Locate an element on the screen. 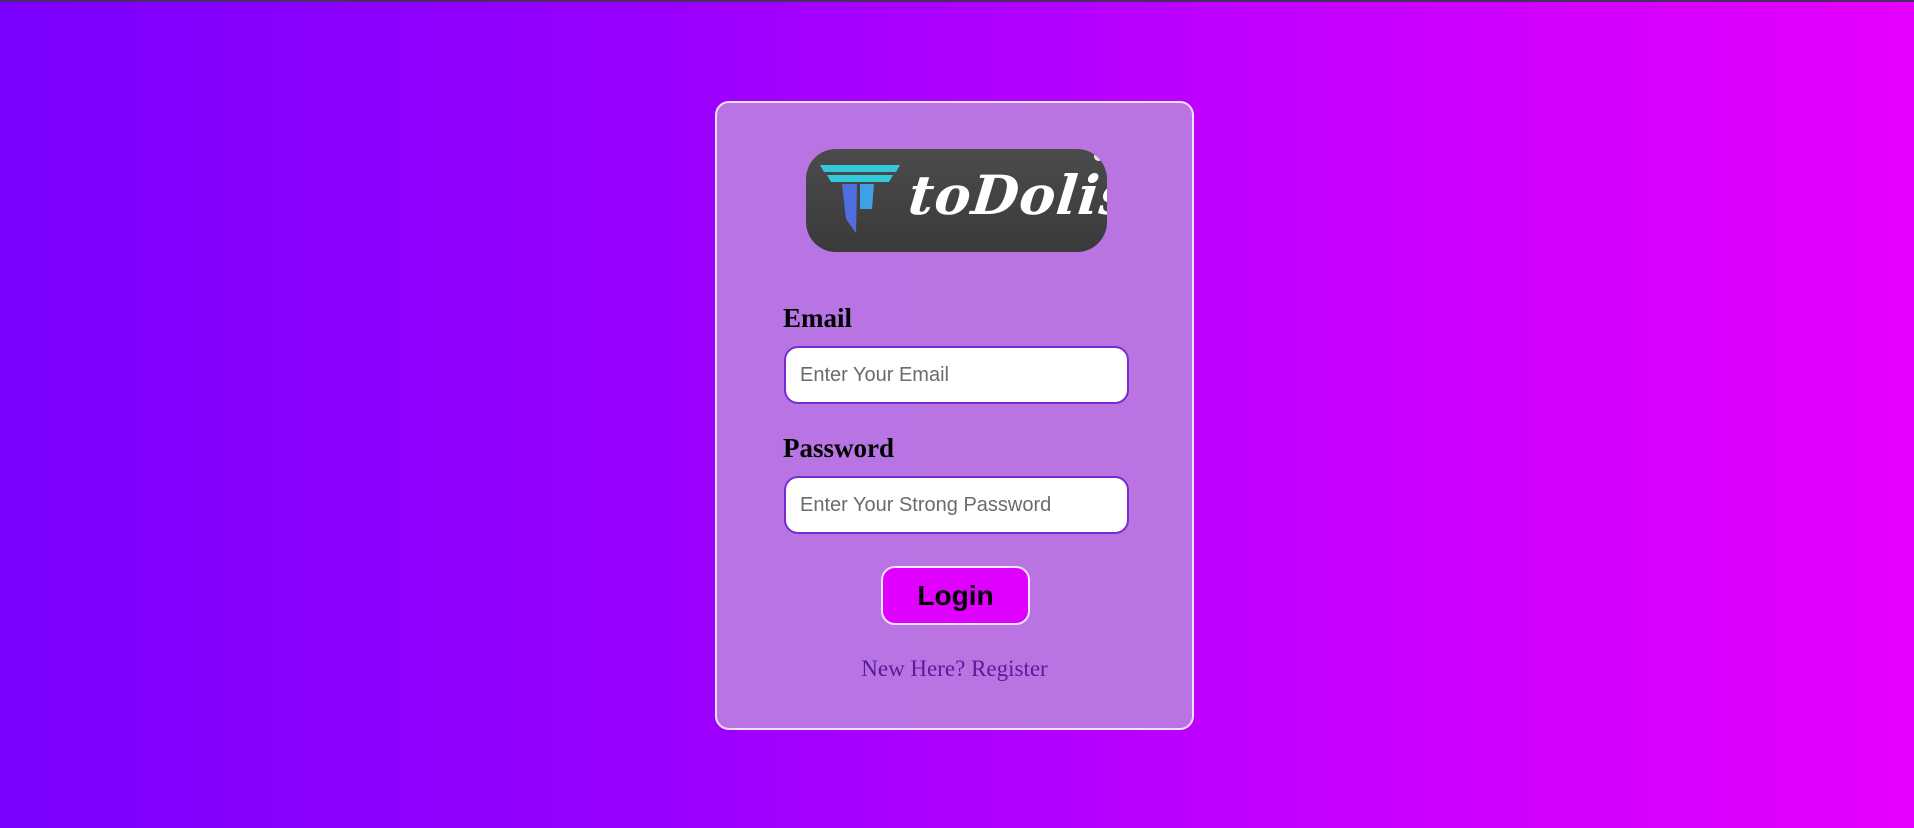  password-input is located at coordinates (956, 505).